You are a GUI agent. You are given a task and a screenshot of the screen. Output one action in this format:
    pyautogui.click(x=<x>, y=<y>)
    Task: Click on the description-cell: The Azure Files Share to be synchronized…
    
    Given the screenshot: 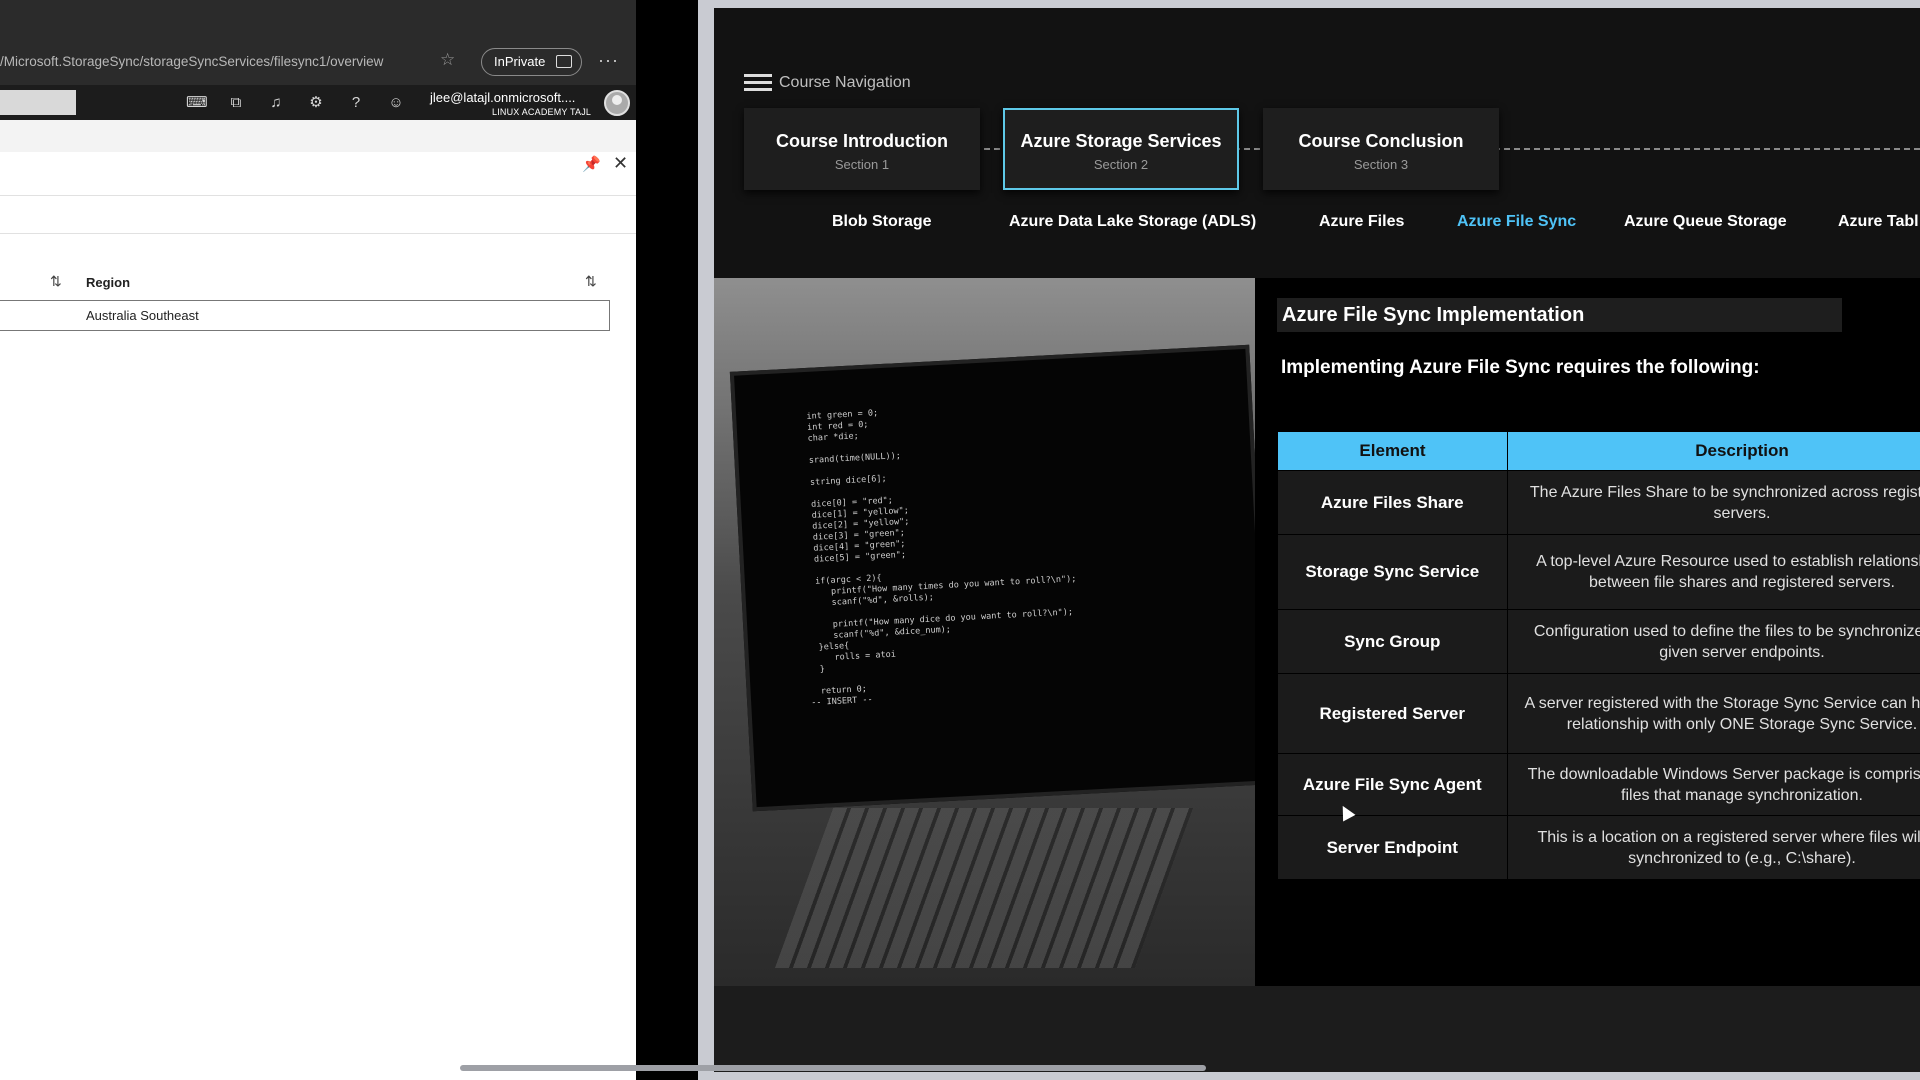 What is the action you would take?
    pyautogui.click(x=1713, y=502)
    